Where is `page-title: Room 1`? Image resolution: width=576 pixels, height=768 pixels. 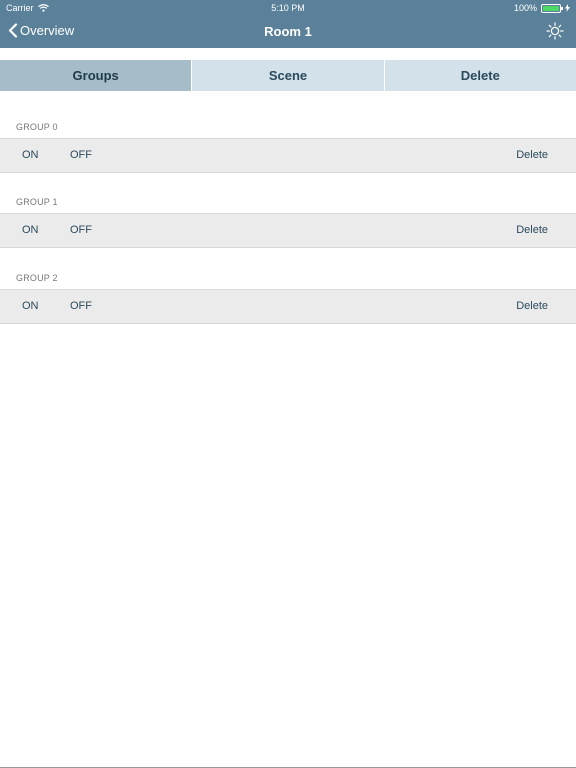 page-title: Room 1 is located at coordinates (288, 31).